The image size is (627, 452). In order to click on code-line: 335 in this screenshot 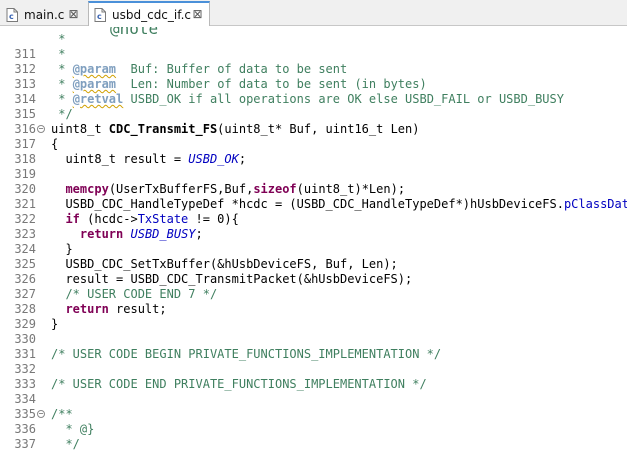, I will do `click(313, 406)`.